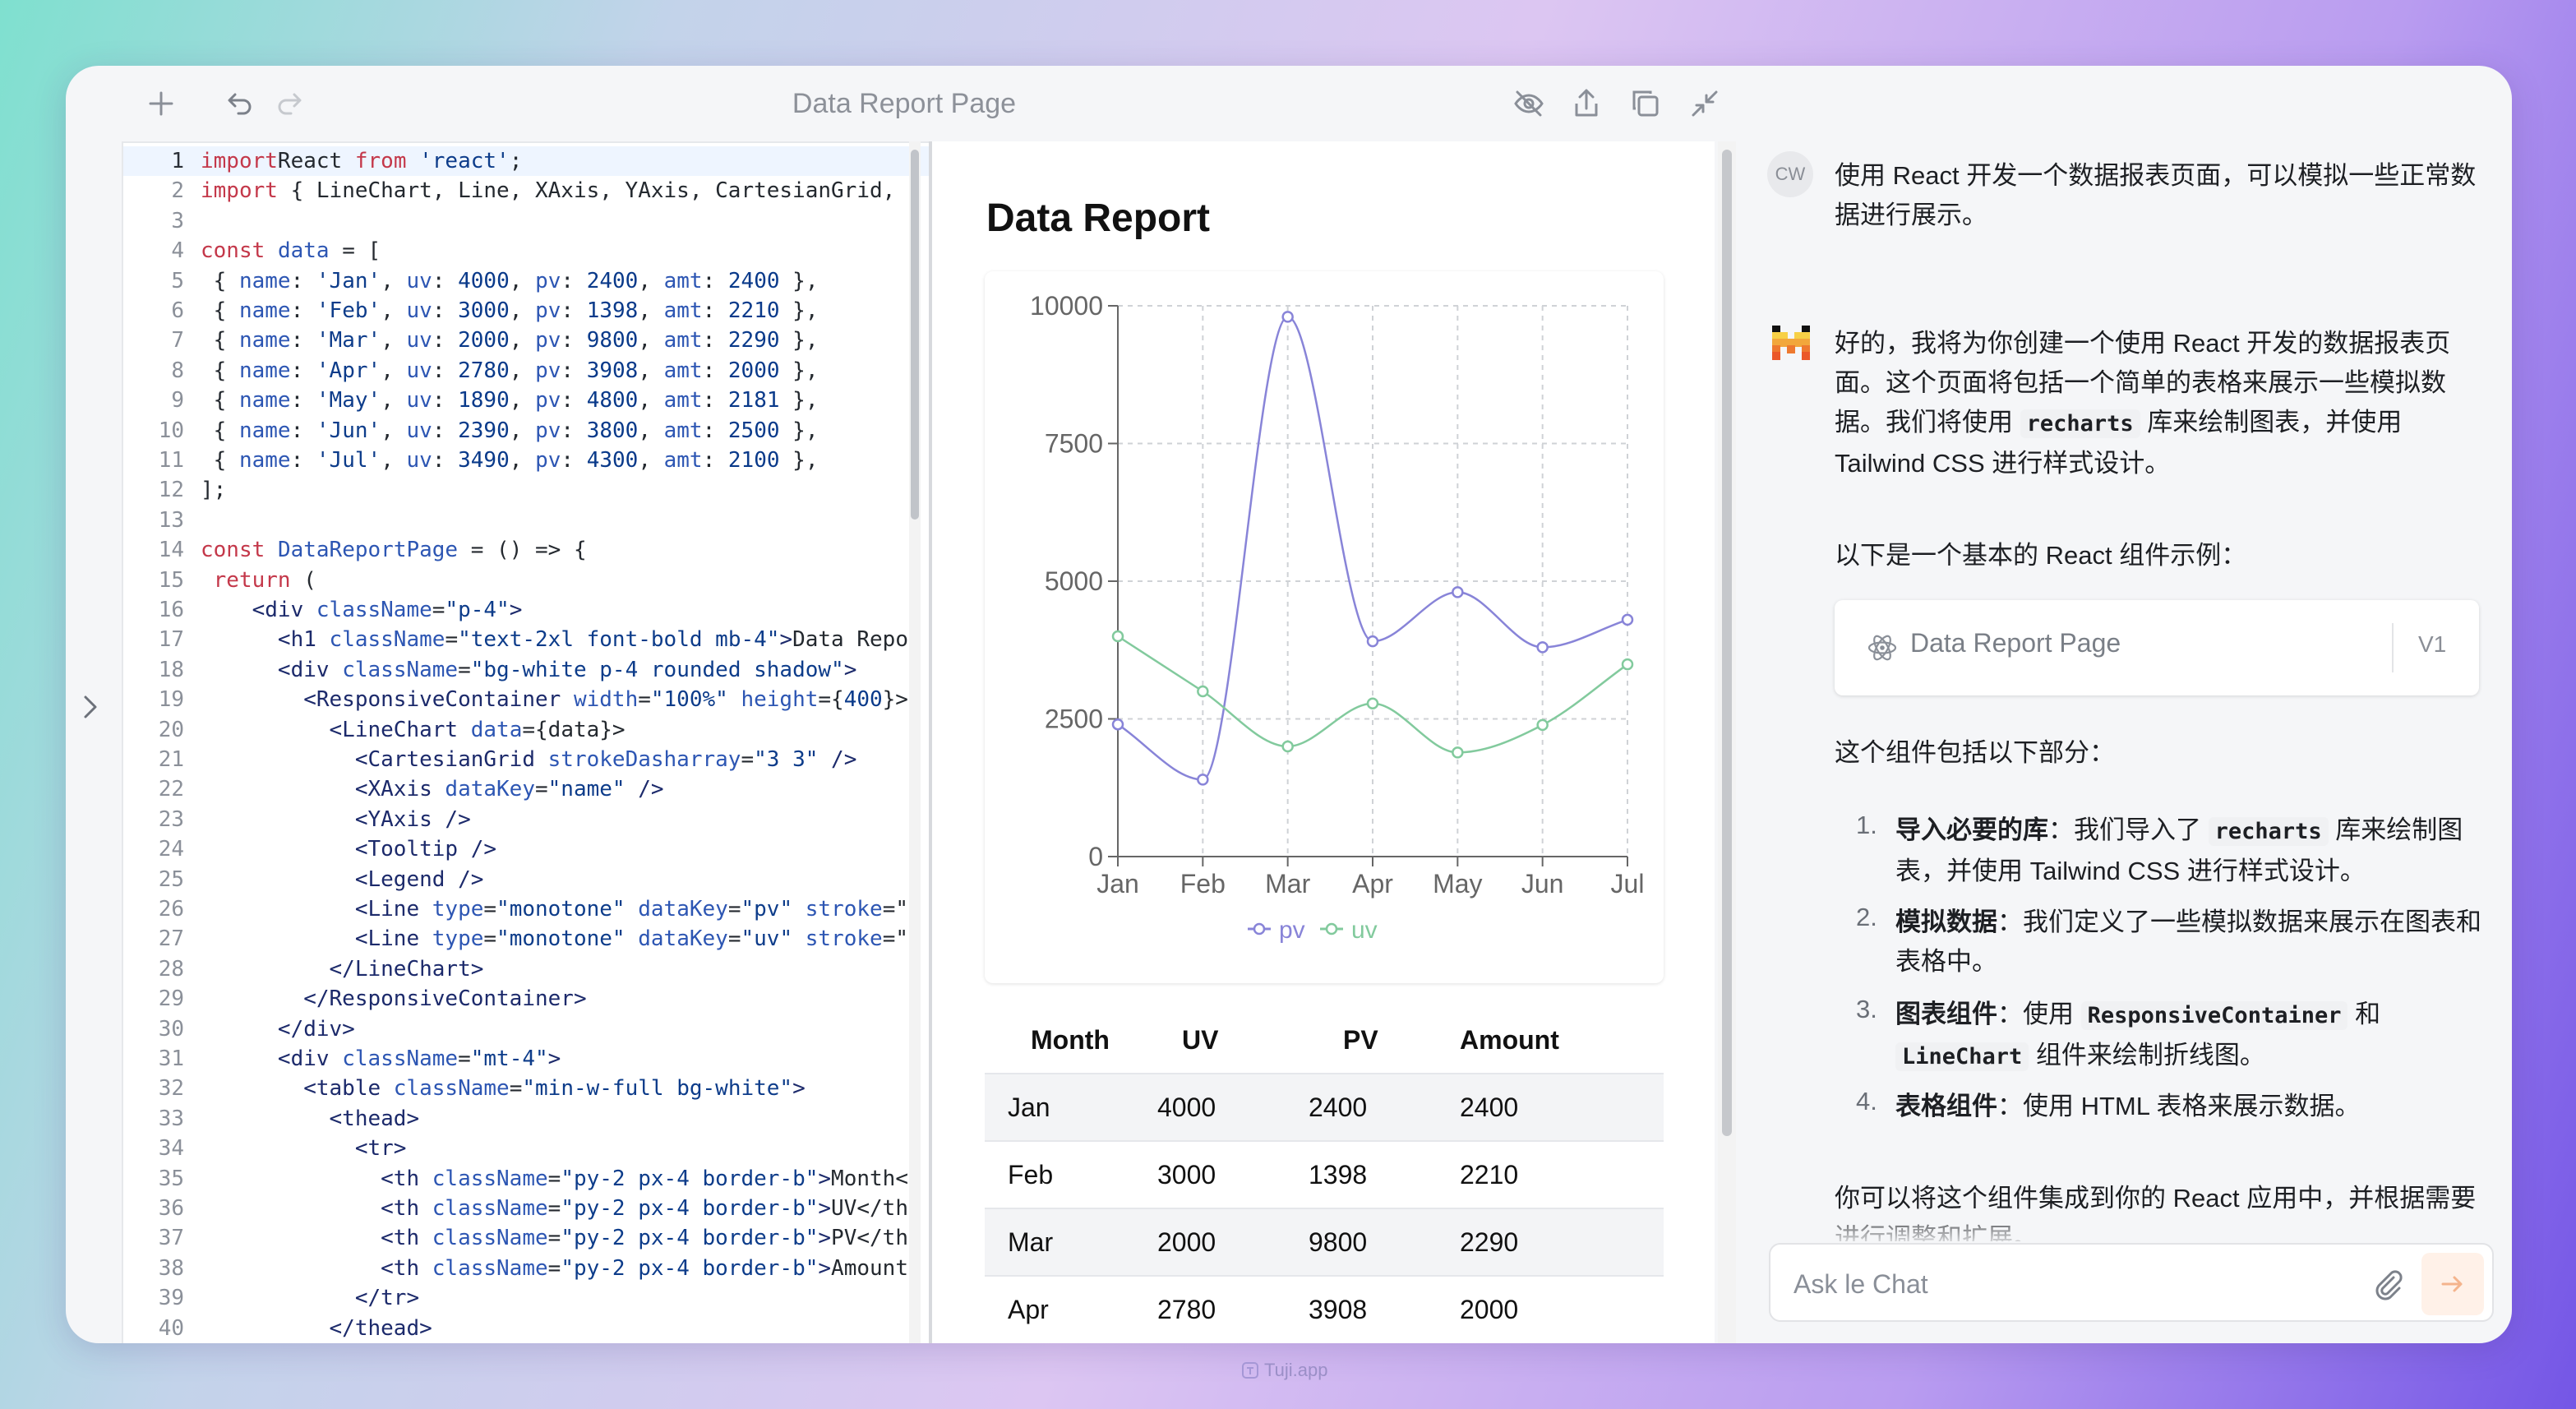 Image resolution: width=2576 pixels, height=1409 pixels. What do you see at coordinates (171, 909) in the screenshot?
I see `line-number: 26` at bounding box center [171, 909].